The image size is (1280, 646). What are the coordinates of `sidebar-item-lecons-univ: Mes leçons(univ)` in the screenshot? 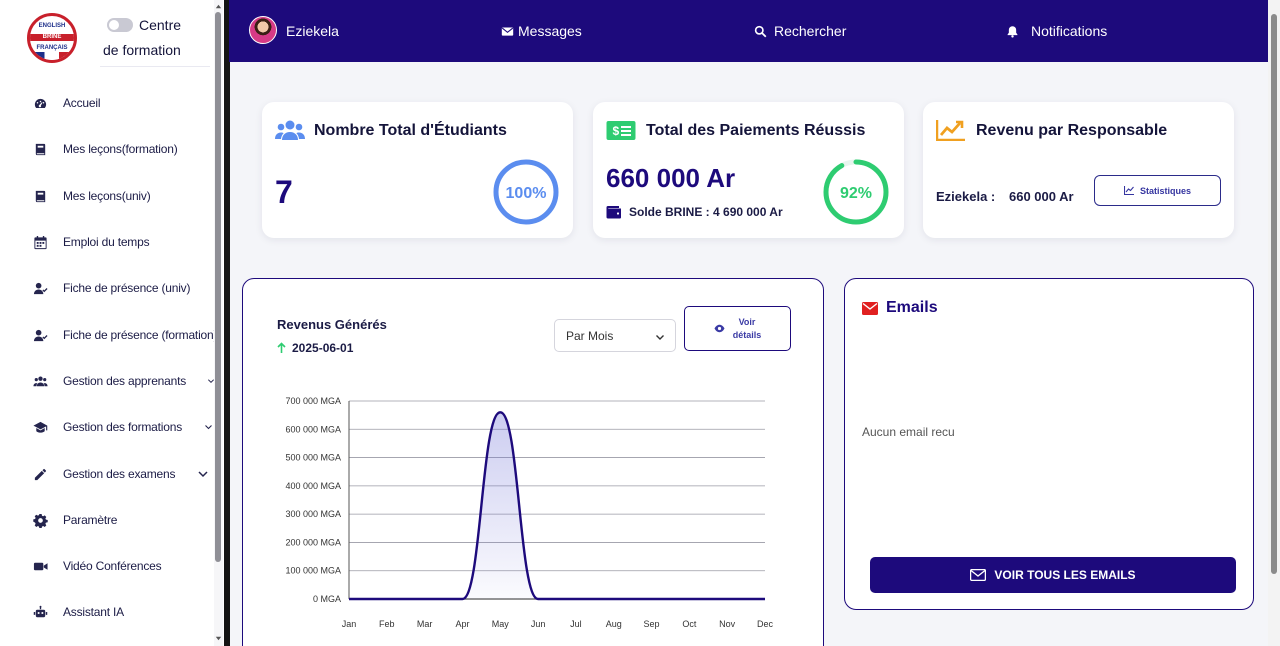 It's located at (107, 196).